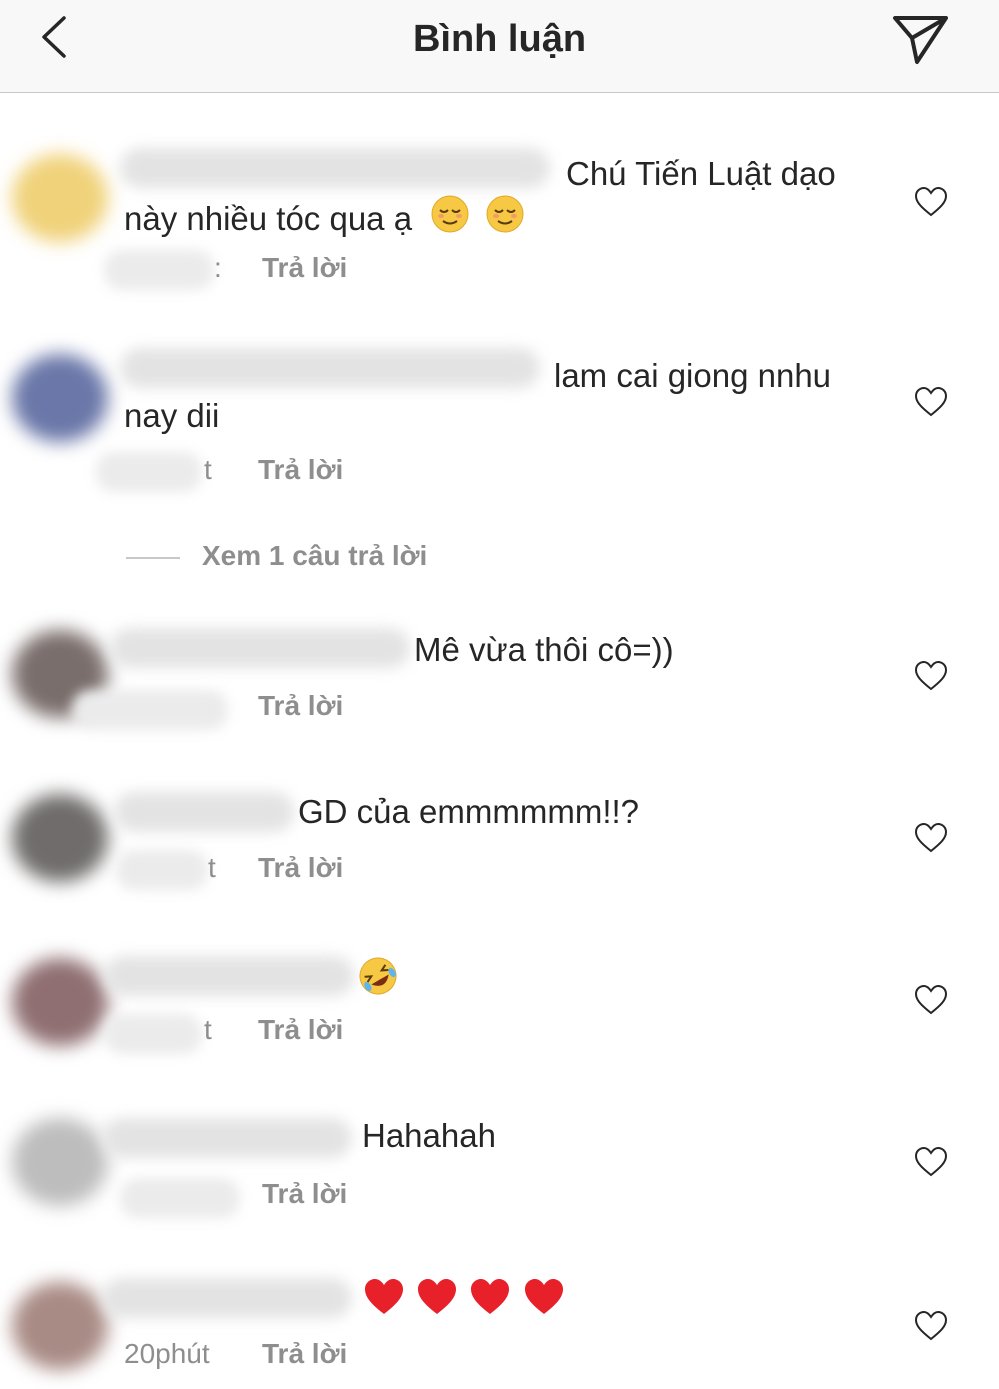  I want to click on timestamp: :, so click(218, 267).